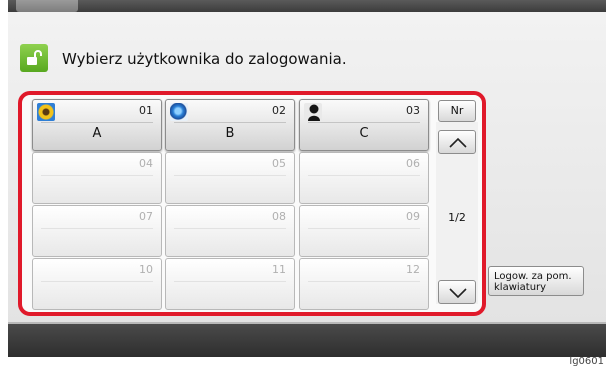  I want to click on user-name: A, so click(97, 133).